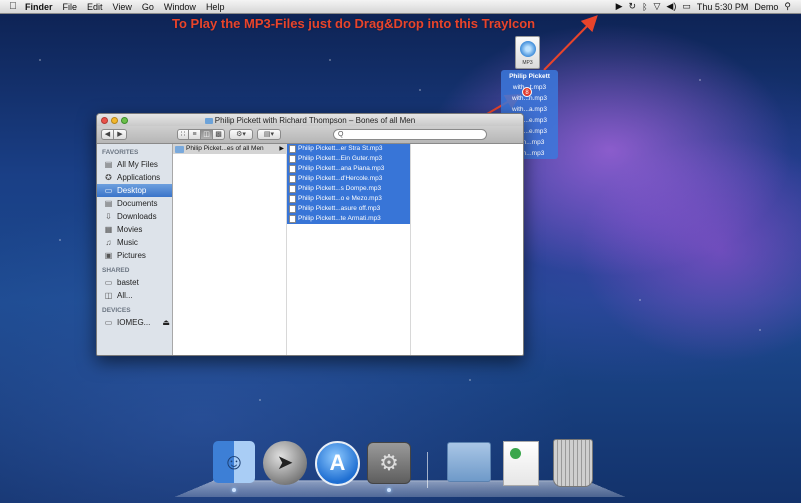 The width and height of the screenshot is (801, 503). I want to click on pictures-icon: ▣, so click(108, 255).